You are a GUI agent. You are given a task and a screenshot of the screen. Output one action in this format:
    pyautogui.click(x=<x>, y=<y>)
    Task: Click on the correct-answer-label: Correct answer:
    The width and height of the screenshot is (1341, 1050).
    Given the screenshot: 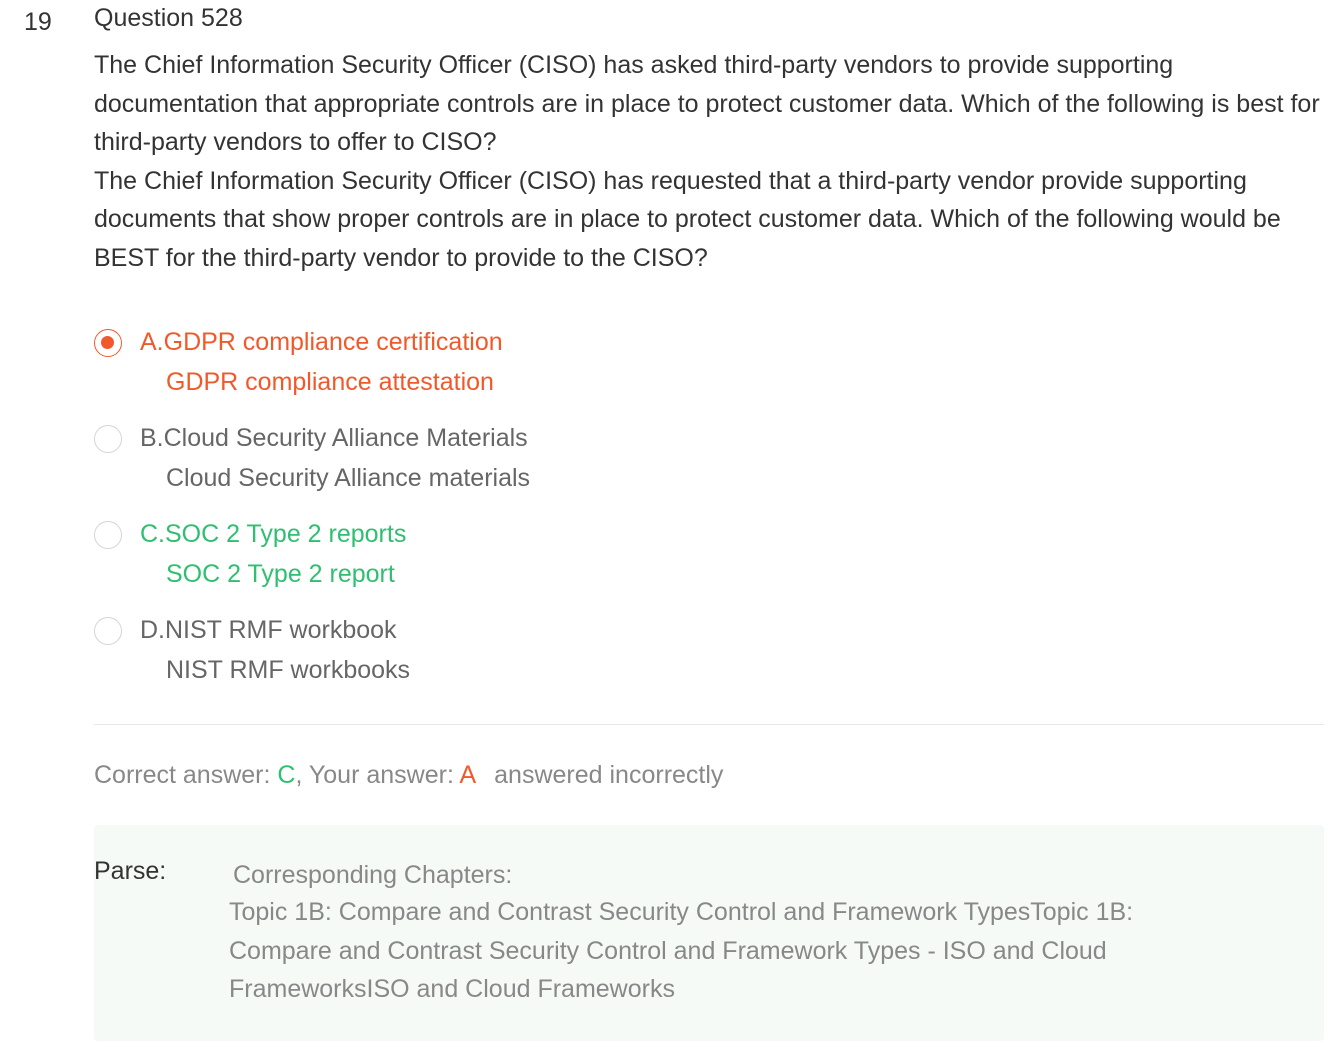 What is the action you would take?
    pyautogui.click(x=186, y=775)
    